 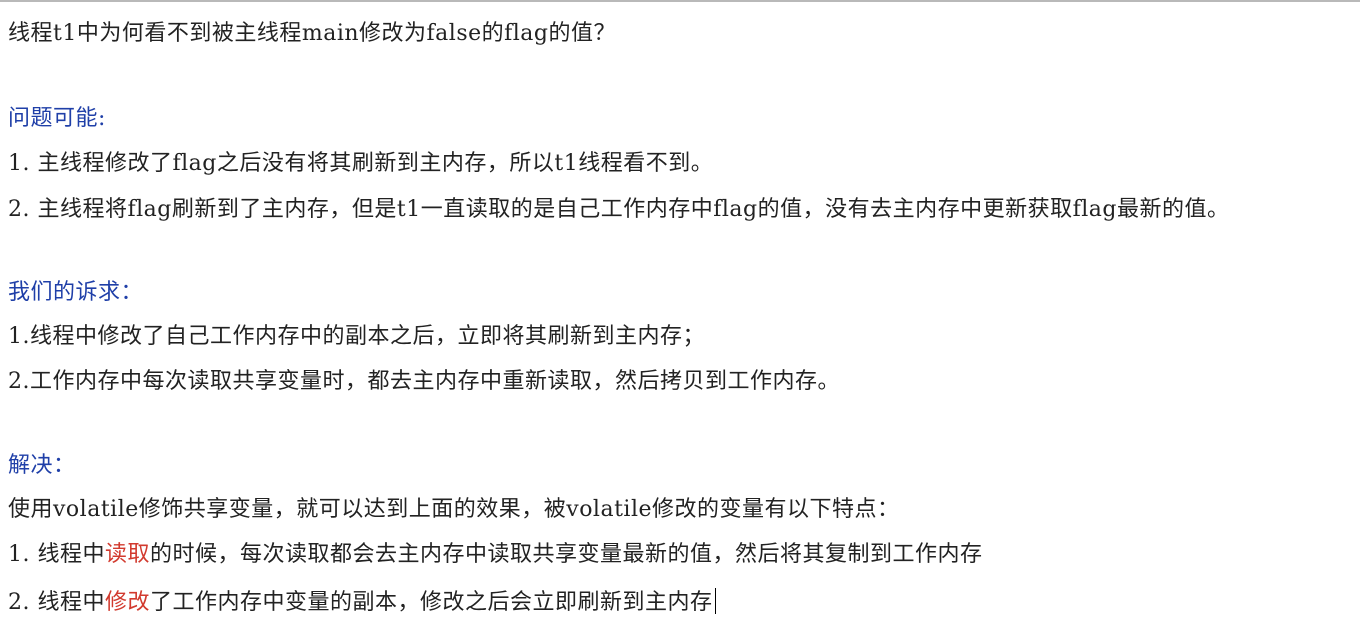 What do you see at coordinates (361, 163) in the screenshot?
I see `problem-item-1: 1. 主线程修改了flag之后没有将其刷新到主内存，所以t1线程看不到。` at bounding box center [361, 163].